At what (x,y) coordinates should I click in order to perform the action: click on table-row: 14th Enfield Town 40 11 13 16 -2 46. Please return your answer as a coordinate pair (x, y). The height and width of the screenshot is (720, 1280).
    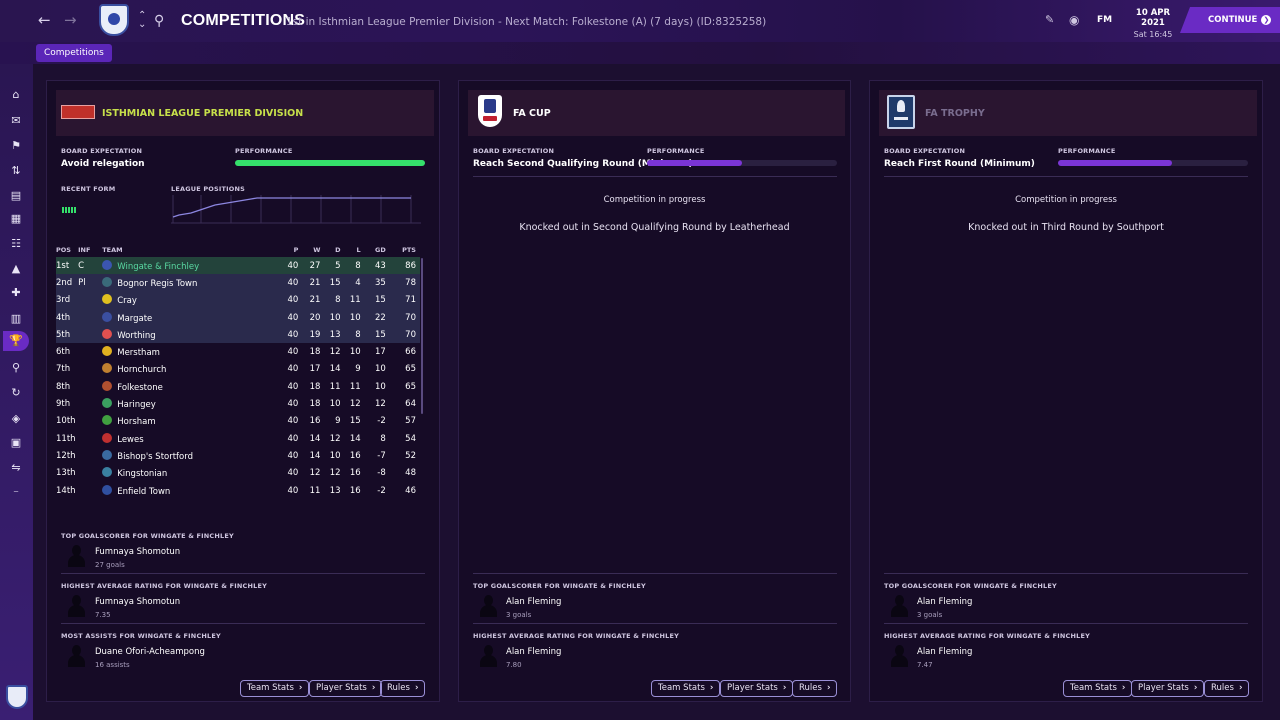
    Looking at the image, I should click on (238, 490).